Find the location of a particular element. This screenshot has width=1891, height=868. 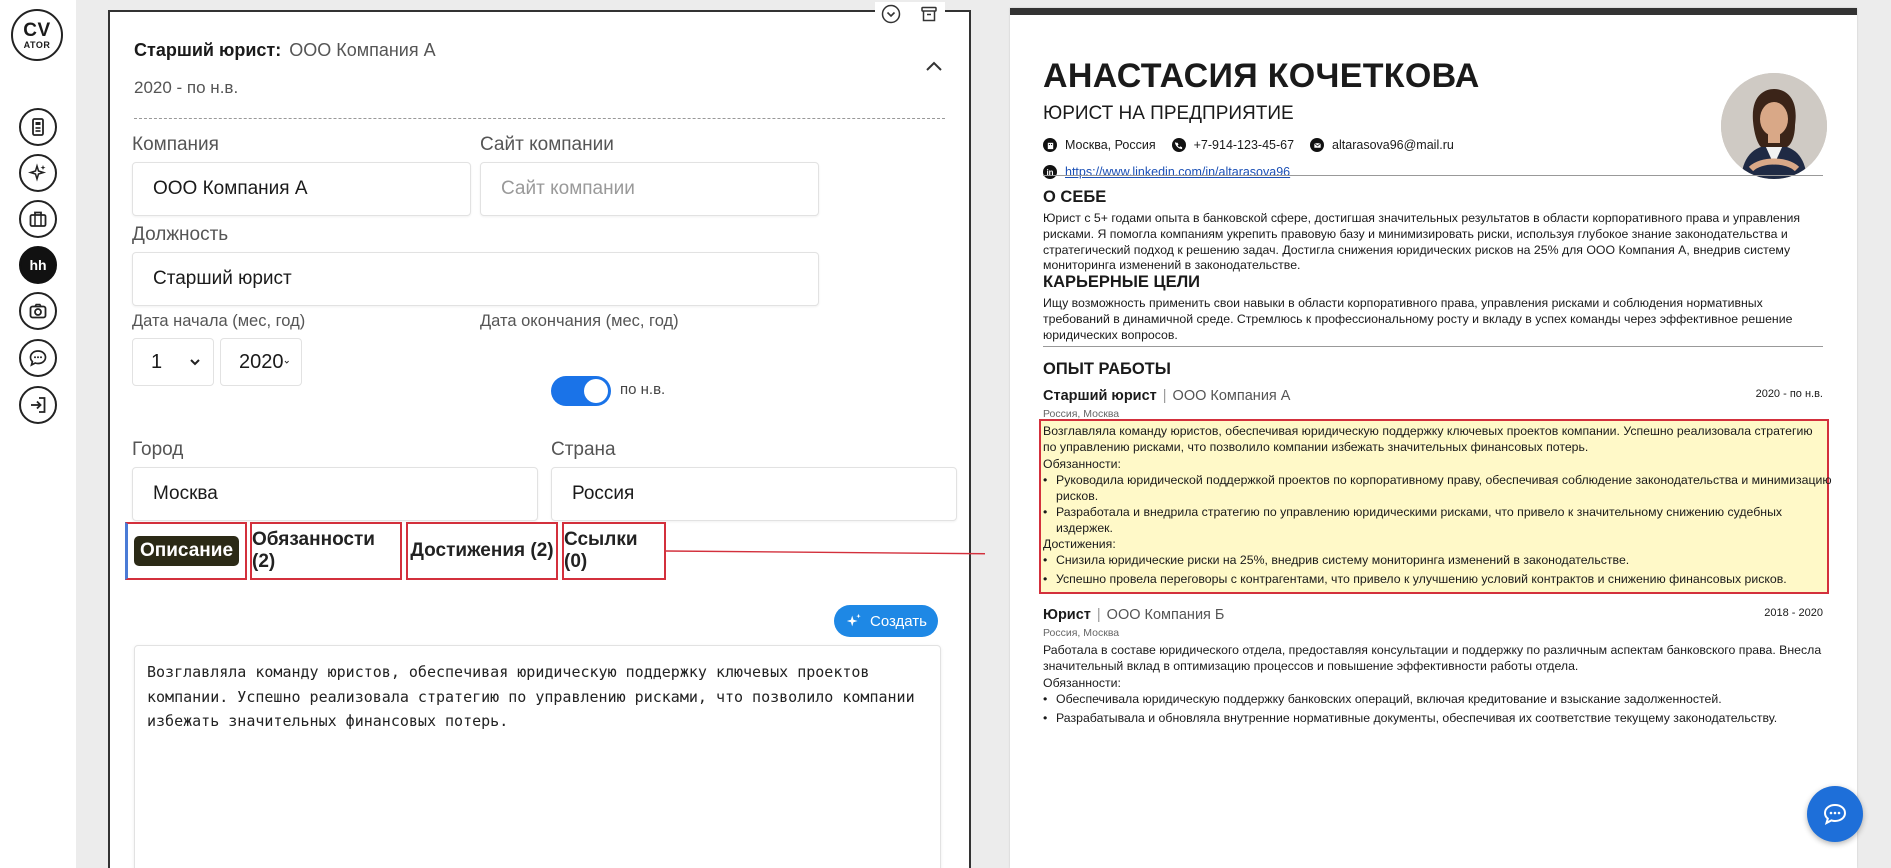

resume-document-button is located at coordinates (38, 127).